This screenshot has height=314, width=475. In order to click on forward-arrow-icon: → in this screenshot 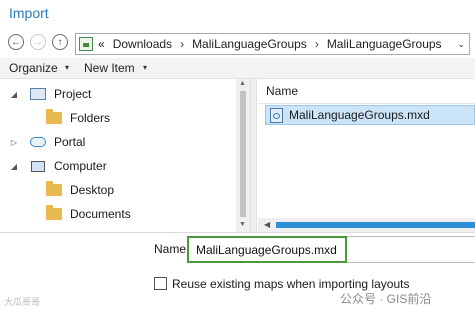, I will do `click(38, 42)`.